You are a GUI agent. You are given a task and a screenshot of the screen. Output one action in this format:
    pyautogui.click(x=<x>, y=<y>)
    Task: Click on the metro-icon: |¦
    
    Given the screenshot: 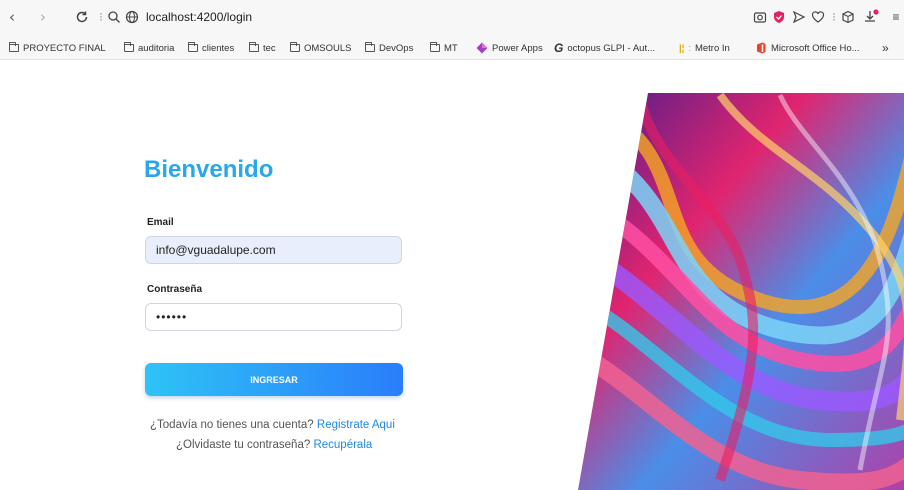 What is the action you would take?
    pyautogui.click(x=682, y=48)
    